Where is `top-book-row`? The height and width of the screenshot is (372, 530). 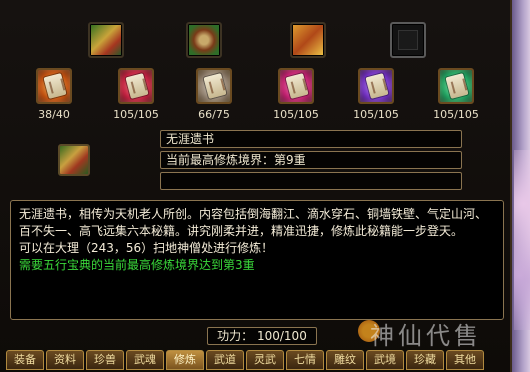
top-book-row is located at coordinates (256, 40).